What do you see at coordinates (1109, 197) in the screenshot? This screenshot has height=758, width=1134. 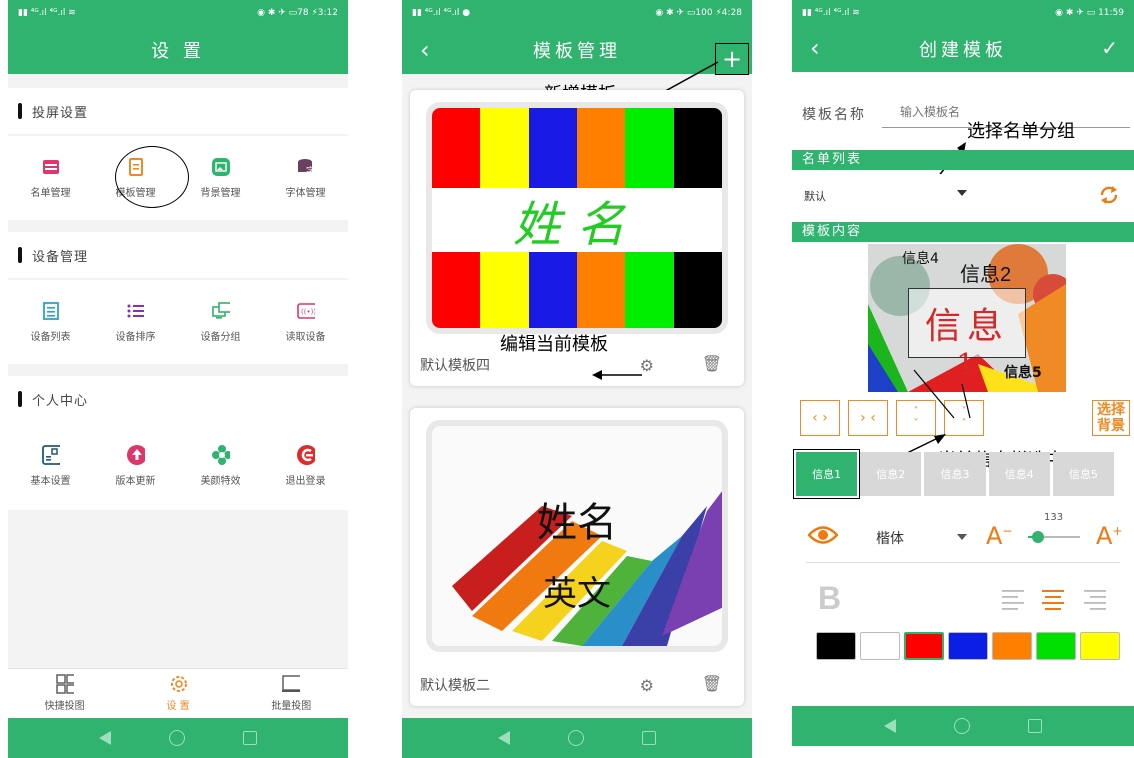 I see `refresh-icon` at bounding box center [1109, 197].